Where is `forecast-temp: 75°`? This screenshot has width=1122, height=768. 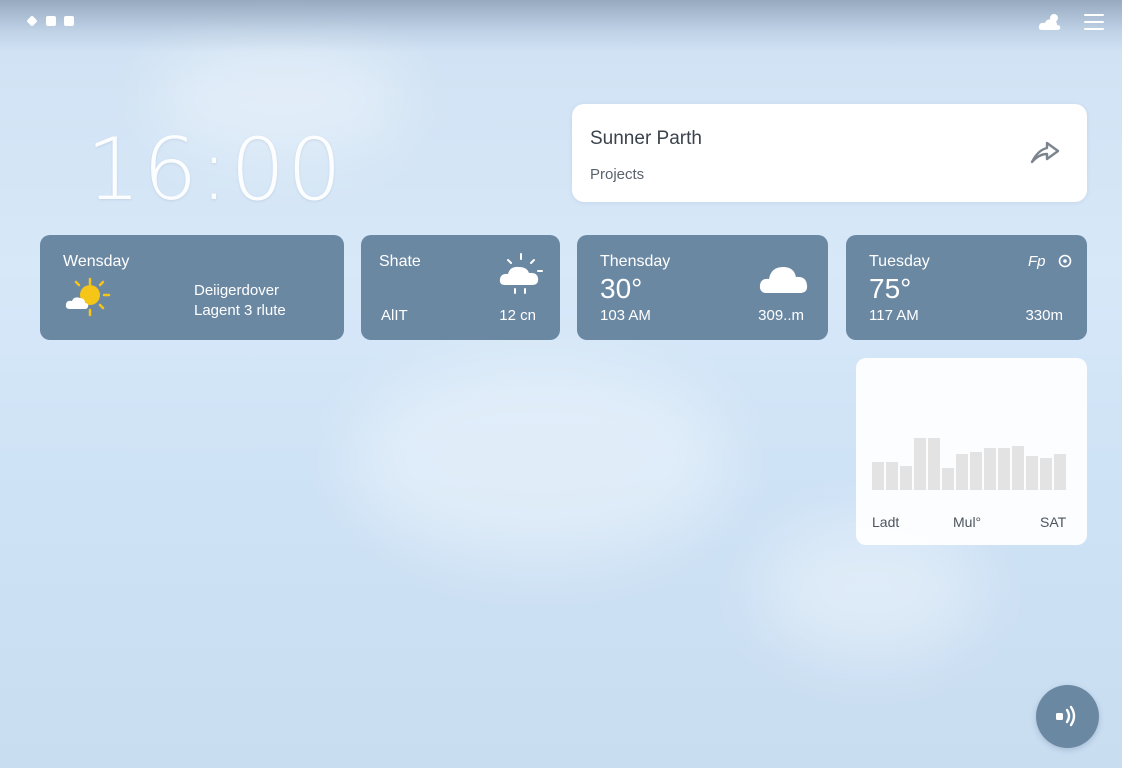 forecast-temp: 75° is located at coordinates (890, 288).